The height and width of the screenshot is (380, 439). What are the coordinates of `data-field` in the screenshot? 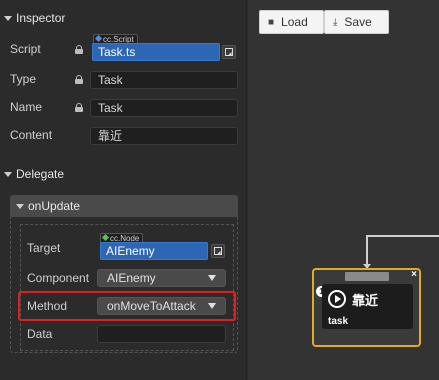 It's located at (161, 334).